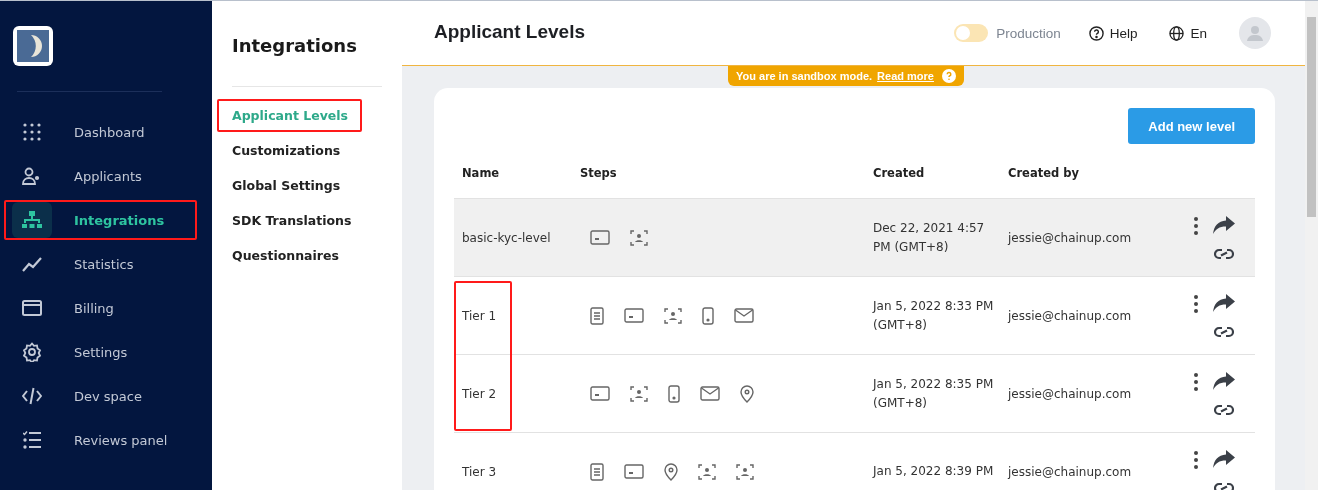  I want to click on production-label: Production, so click(1028, 33).